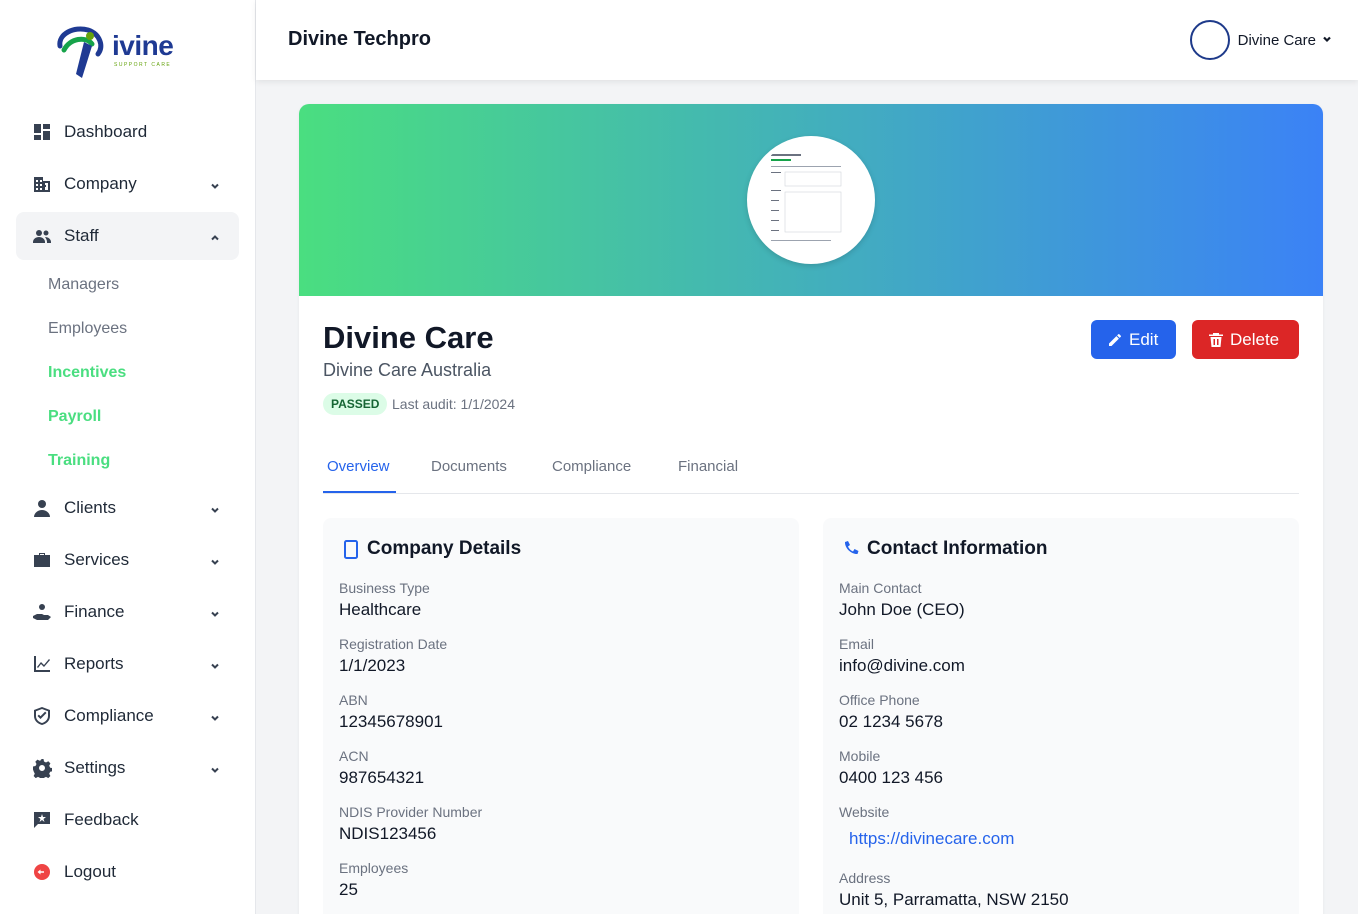  I want to click on field-label: ABN, so click(353, 700).